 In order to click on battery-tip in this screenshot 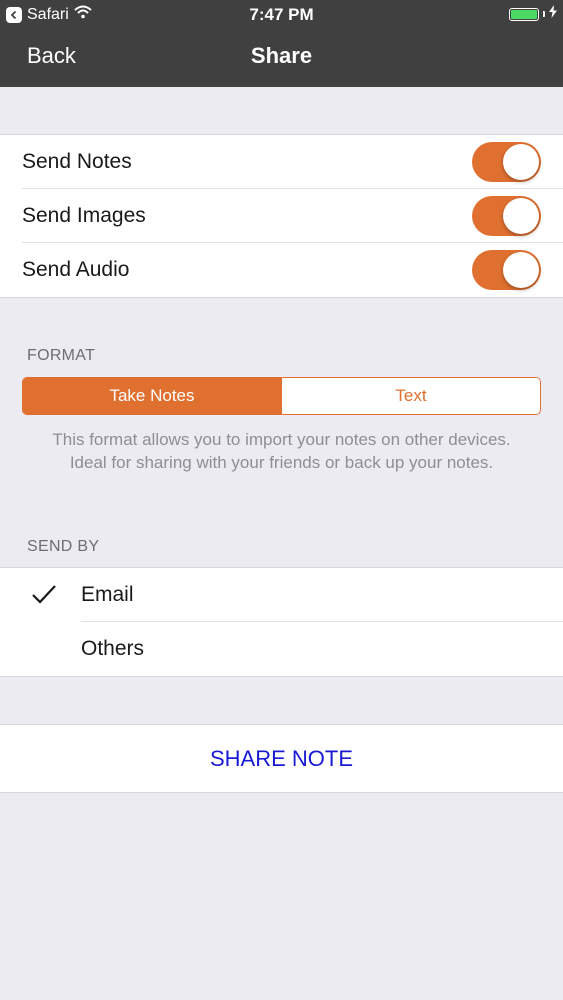, I will do `click(544, 14)`.